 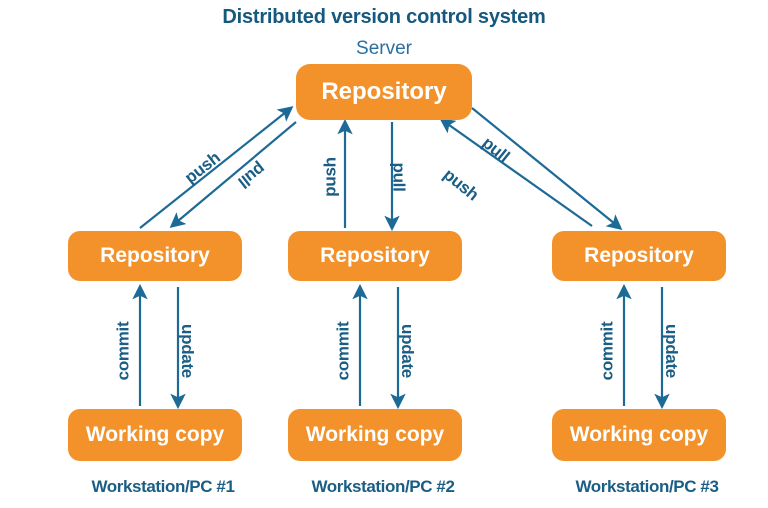 What do you see at coordinates (516, 172) in the screenshot?
I see `arrow-push-col3` at bounding box center [516, 172].